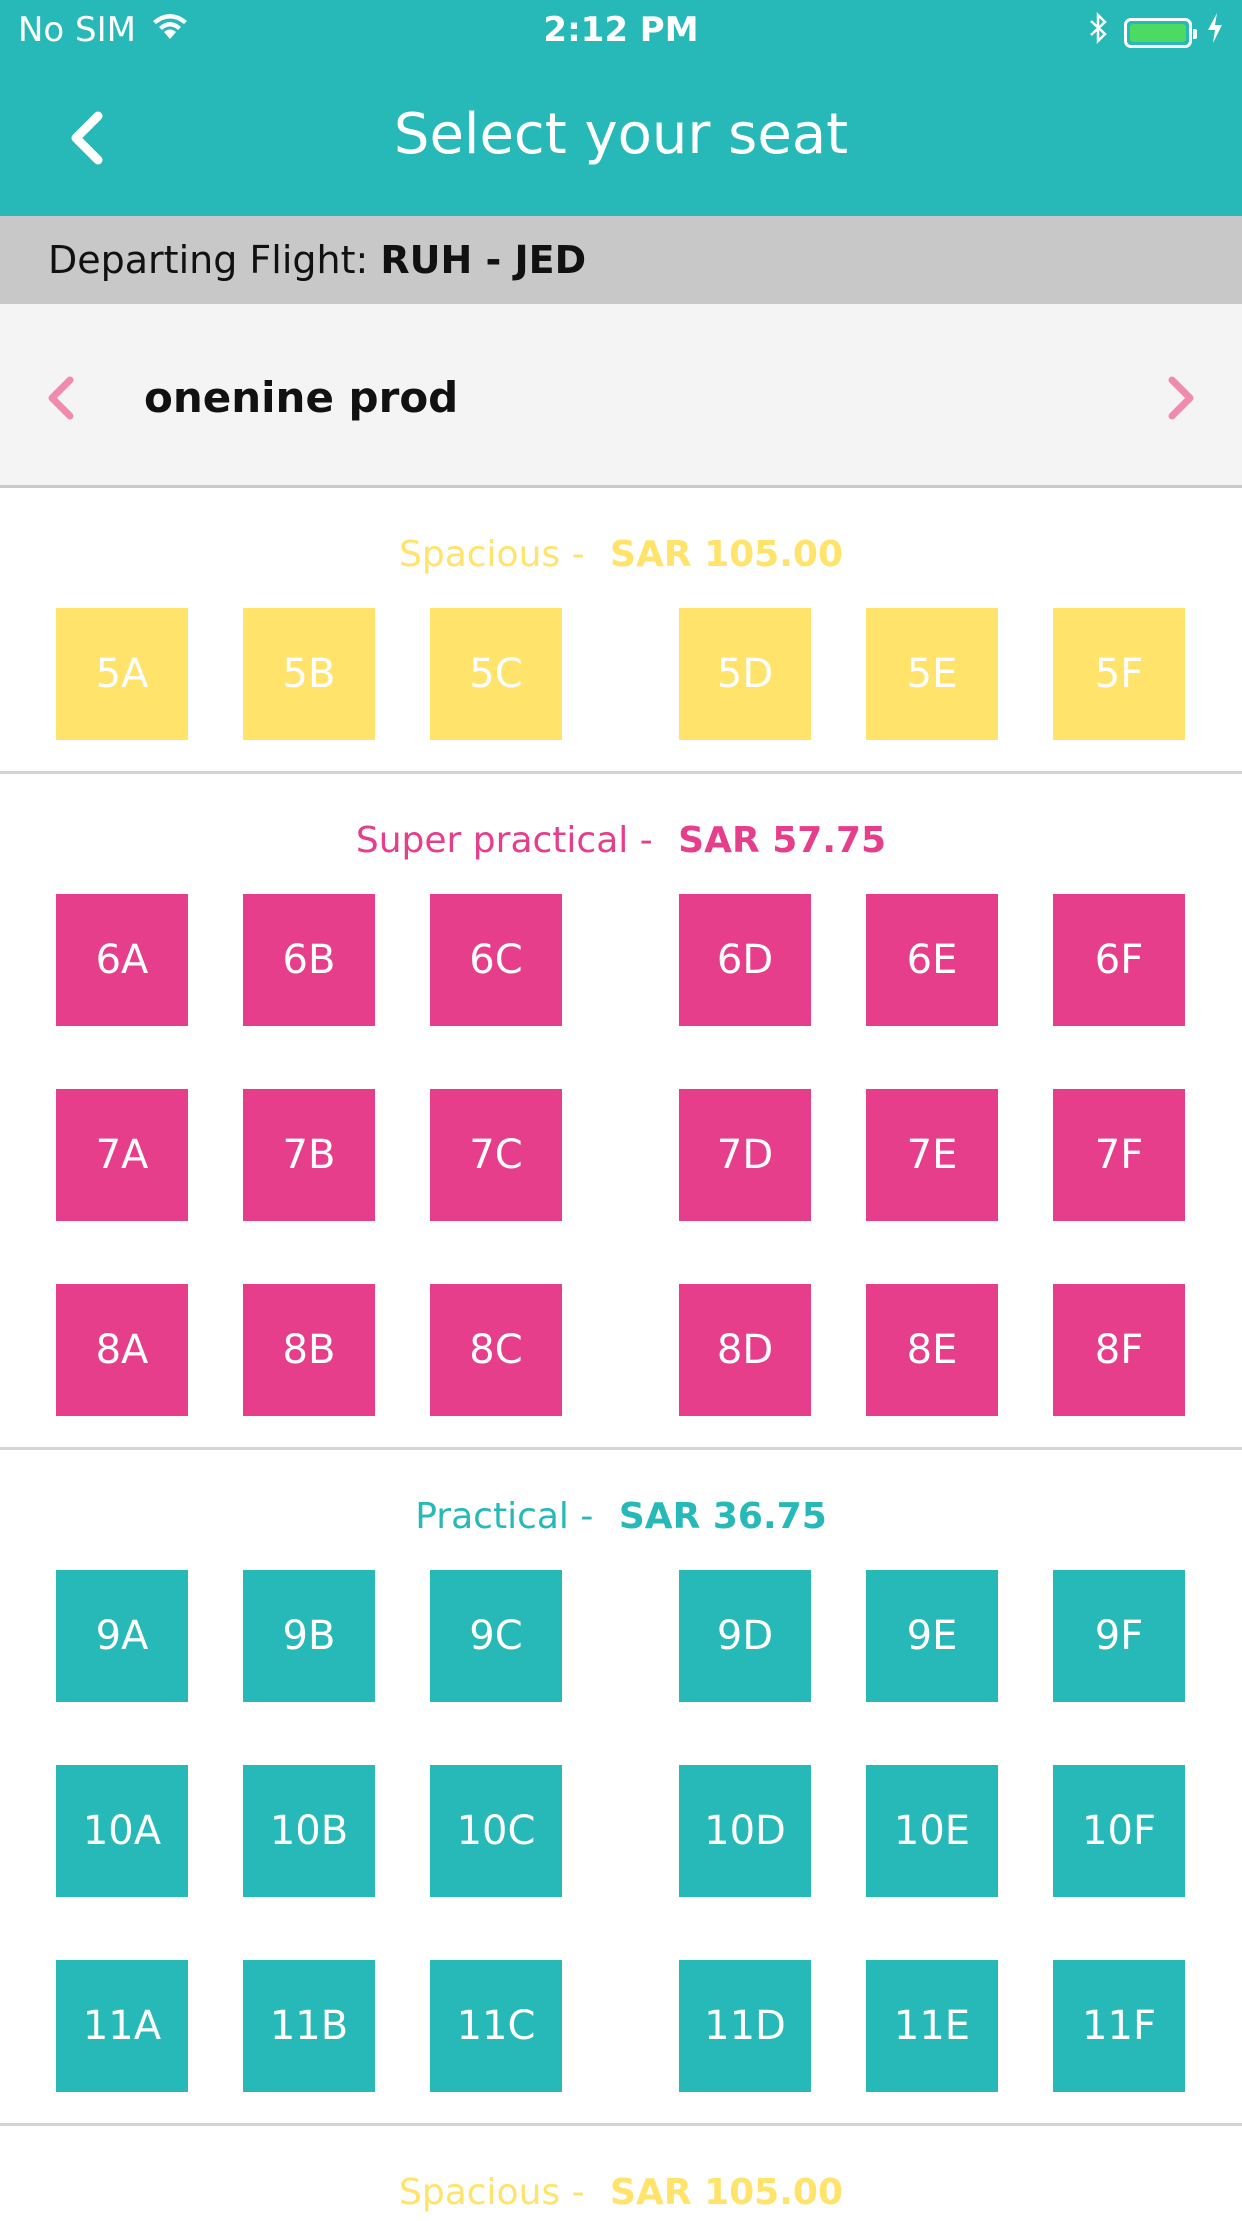 This screenshot has width=1242, height=2221. I want to click on section-title: Super practical - SAR 57.75, so click(621, 841).